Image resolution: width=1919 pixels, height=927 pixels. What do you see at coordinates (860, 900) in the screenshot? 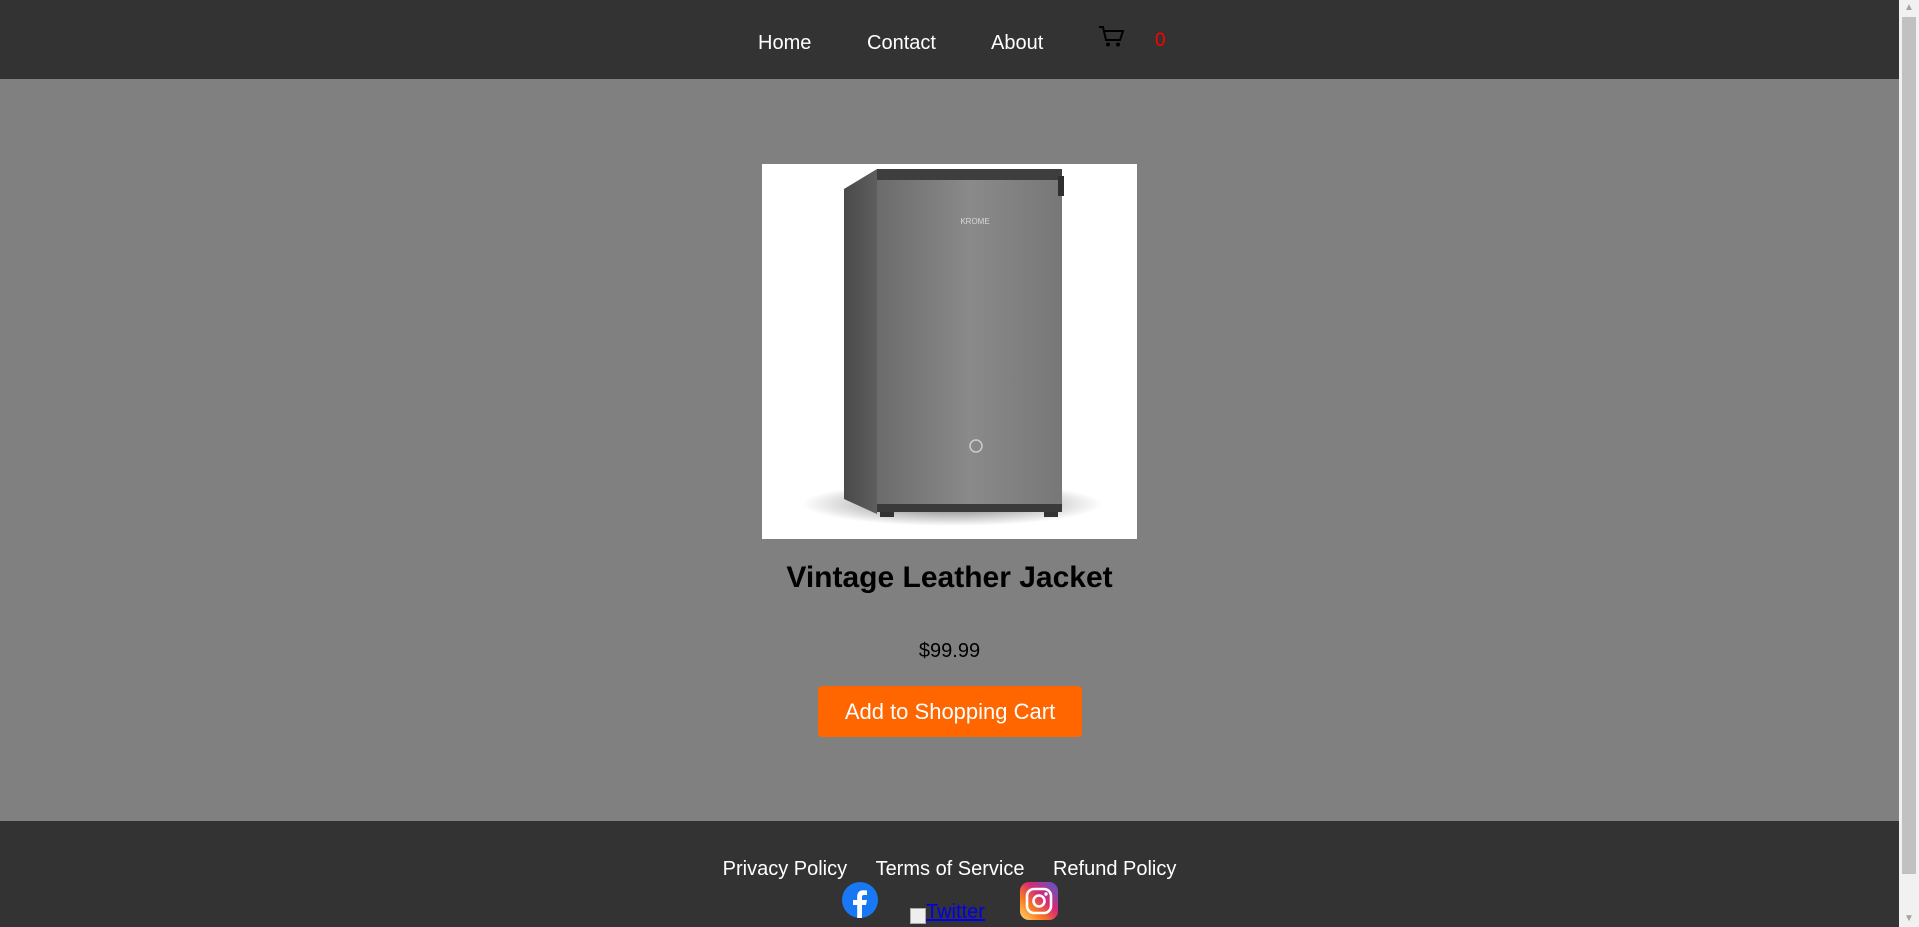
I see `facebook-icon` at bounding box center [860, 900].